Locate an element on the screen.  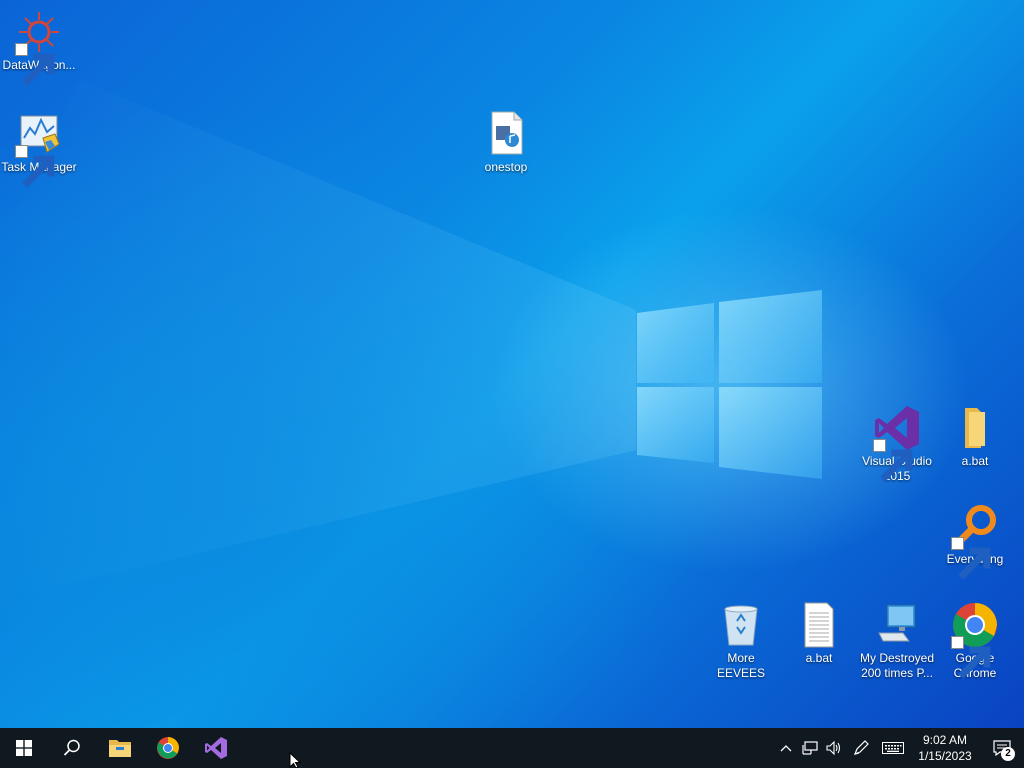
file-explorer-icon is located at coordinates (120, 748).